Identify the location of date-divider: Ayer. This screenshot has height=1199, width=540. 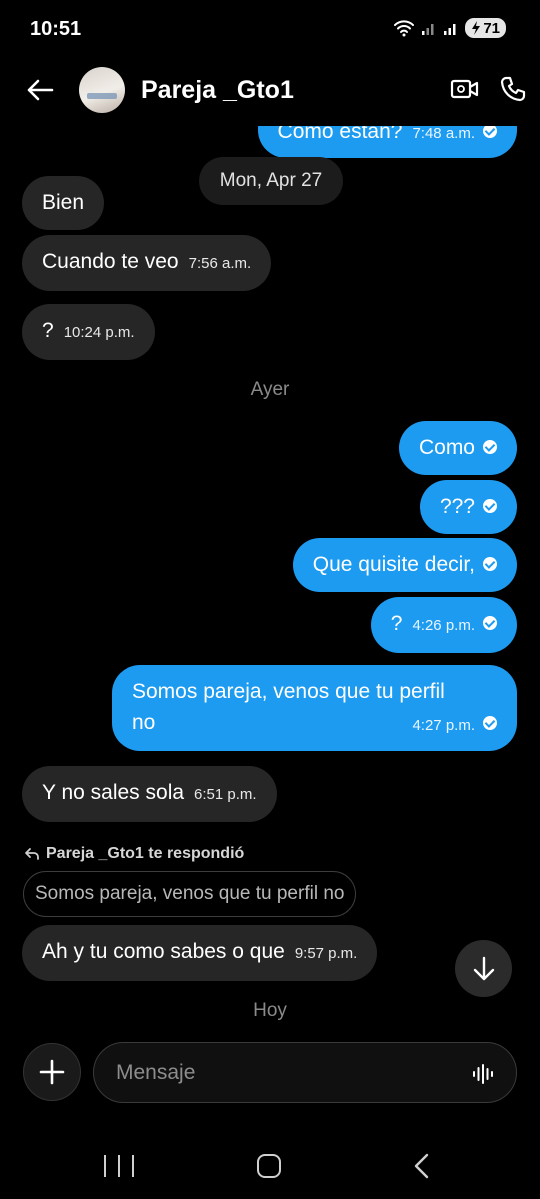
(270, 389).